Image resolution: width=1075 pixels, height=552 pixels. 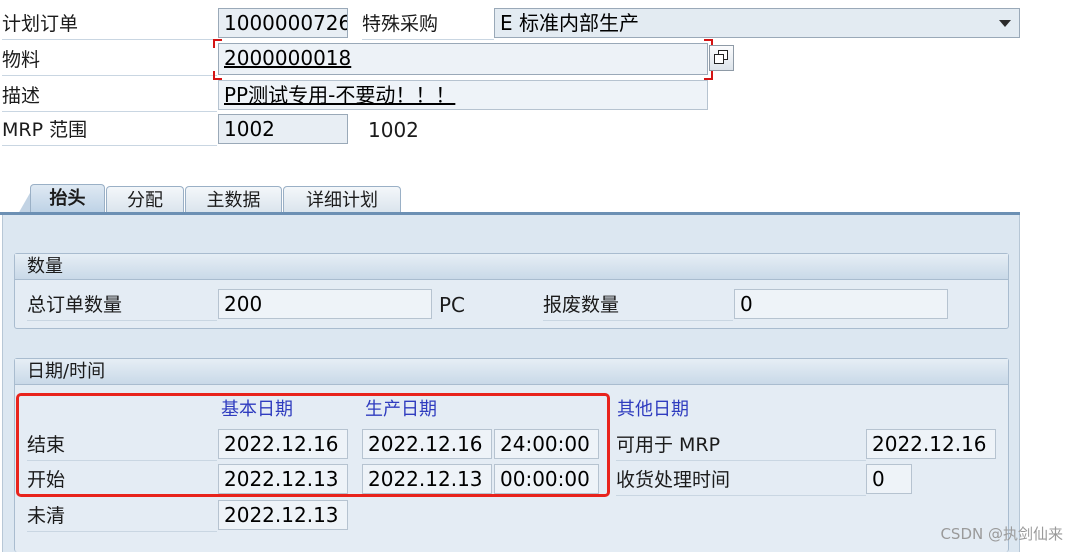 I want to click on chevron-down-icon, so click(x=1005, y=23).